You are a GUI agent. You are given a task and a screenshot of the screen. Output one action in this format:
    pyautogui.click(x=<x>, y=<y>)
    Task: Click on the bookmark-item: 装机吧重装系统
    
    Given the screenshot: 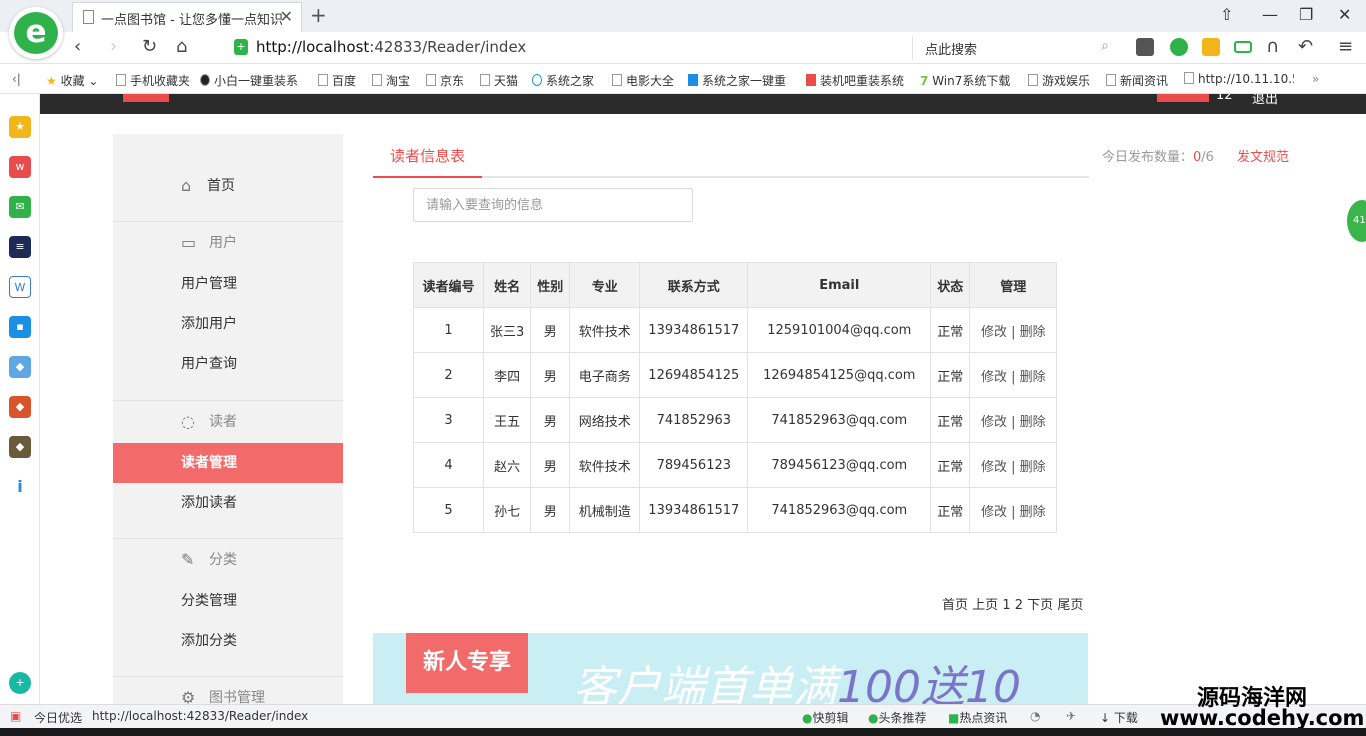 What is the action you would take?
    pyautogui.click(x=855, y=80)
    